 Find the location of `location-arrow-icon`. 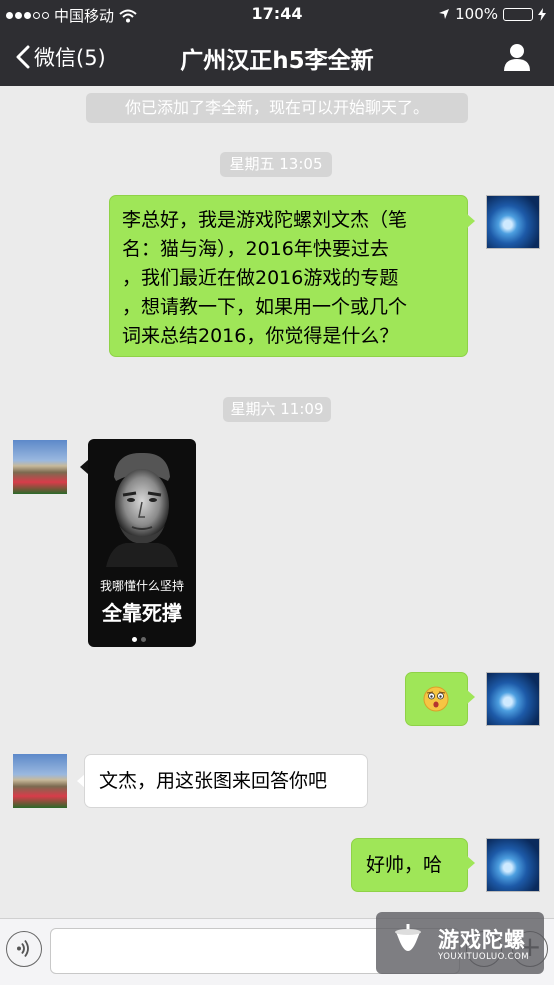

location-arrow-icon is located at coordinates (444, 14).